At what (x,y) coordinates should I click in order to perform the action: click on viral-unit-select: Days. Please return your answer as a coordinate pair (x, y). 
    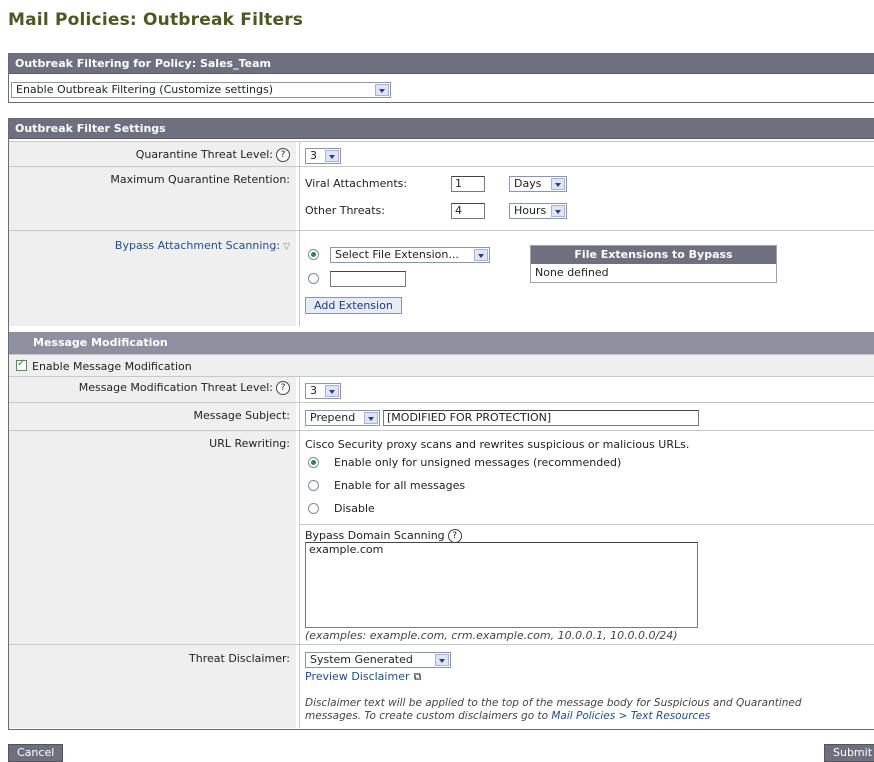
    Looking at the image, I should click on (538, 184).